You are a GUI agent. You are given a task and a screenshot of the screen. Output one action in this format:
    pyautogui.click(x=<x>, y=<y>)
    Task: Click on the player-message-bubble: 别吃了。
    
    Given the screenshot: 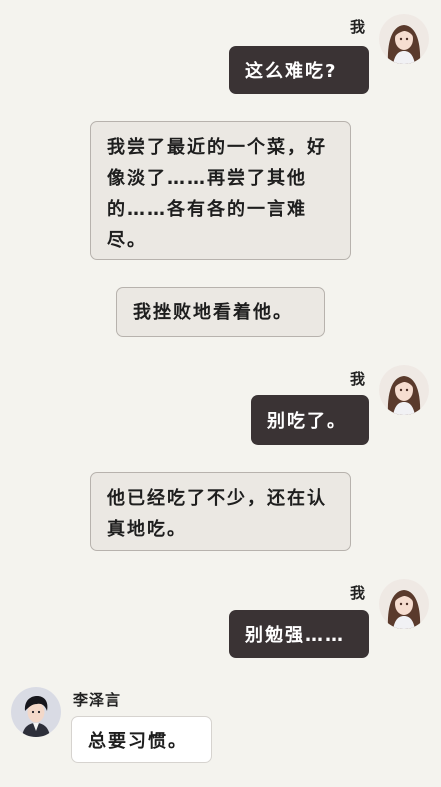 What is the action you would take?
    pyautogui.click(x=310, y=420)
    